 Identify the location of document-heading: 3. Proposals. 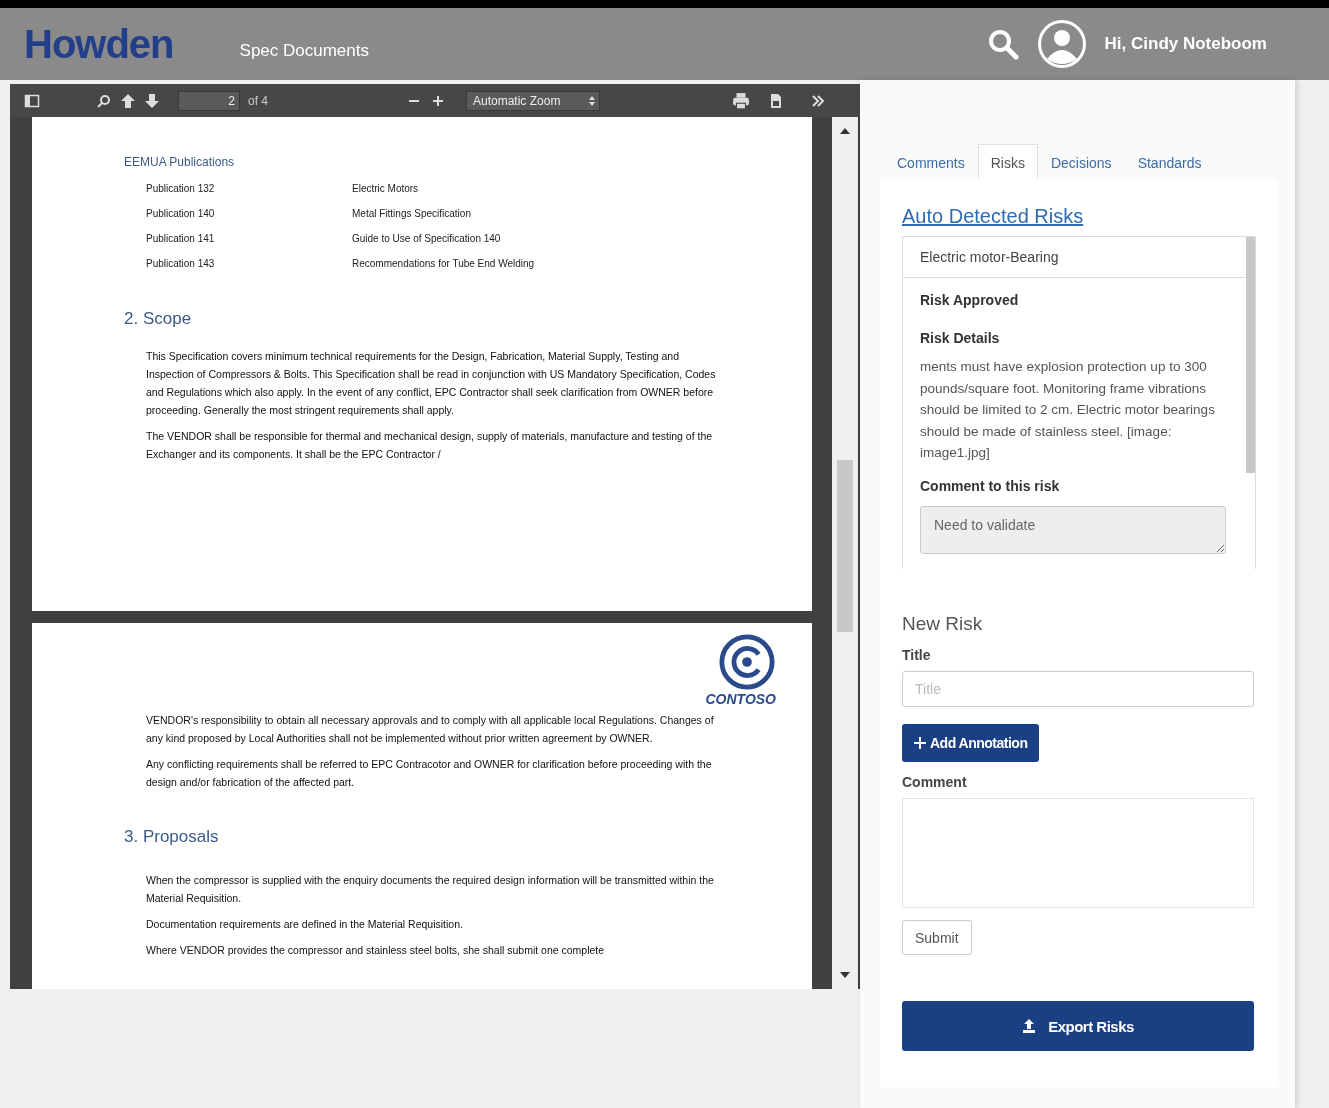
(172, 837).